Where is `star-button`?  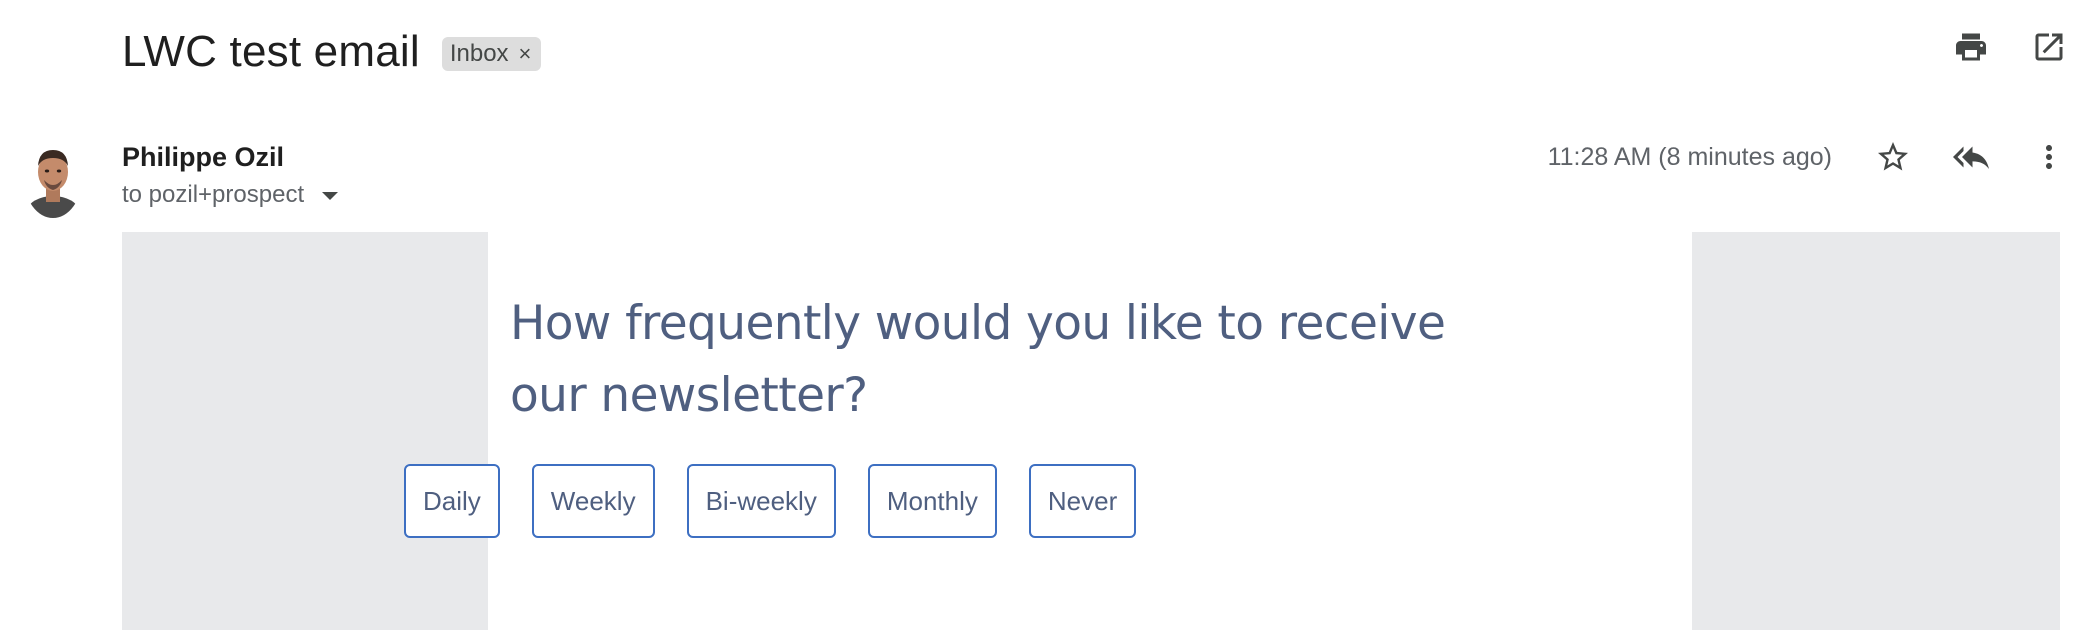
star-button is located at coordinates (1893, 157).